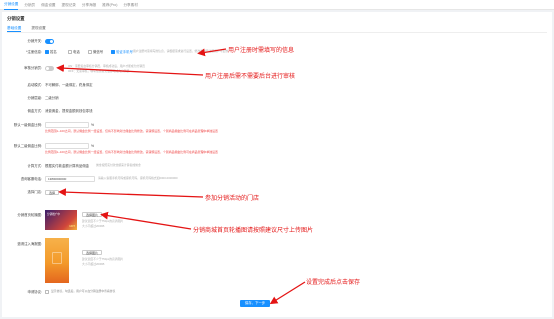 Image resolution: width=554 pixels, height=319 pixels. What do you see at coordinates (92, 214) in the screenshot?
I see `banner-select-button: 选择图片` at bounding box center [92, 214].